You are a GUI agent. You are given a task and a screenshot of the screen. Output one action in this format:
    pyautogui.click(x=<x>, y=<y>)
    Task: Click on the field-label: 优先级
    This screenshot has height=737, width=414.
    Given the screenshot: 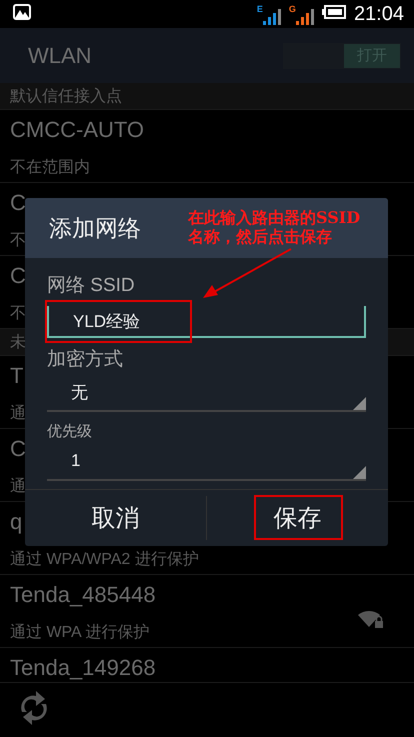 What is the action you would take?
    pyautogui.click(x=69, y=431)
    